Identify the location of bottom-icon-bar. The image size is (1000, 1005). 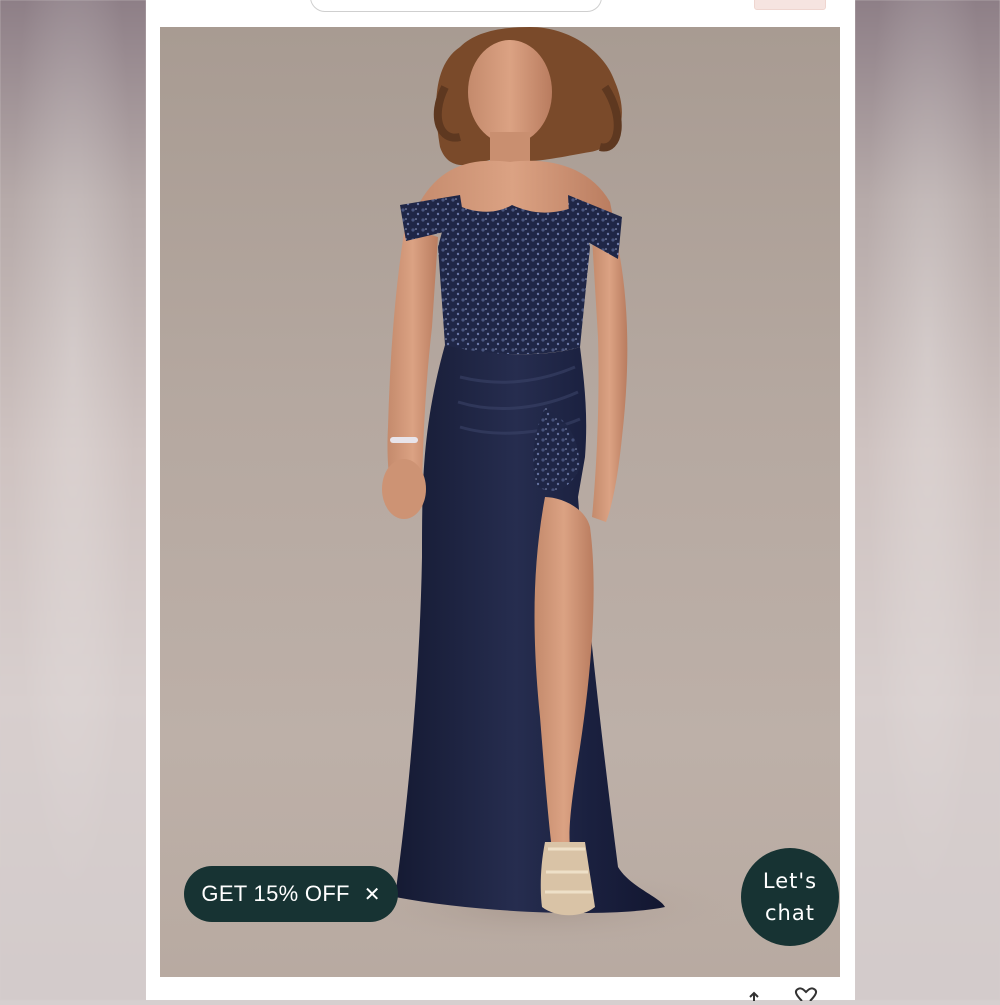
(794, 994).